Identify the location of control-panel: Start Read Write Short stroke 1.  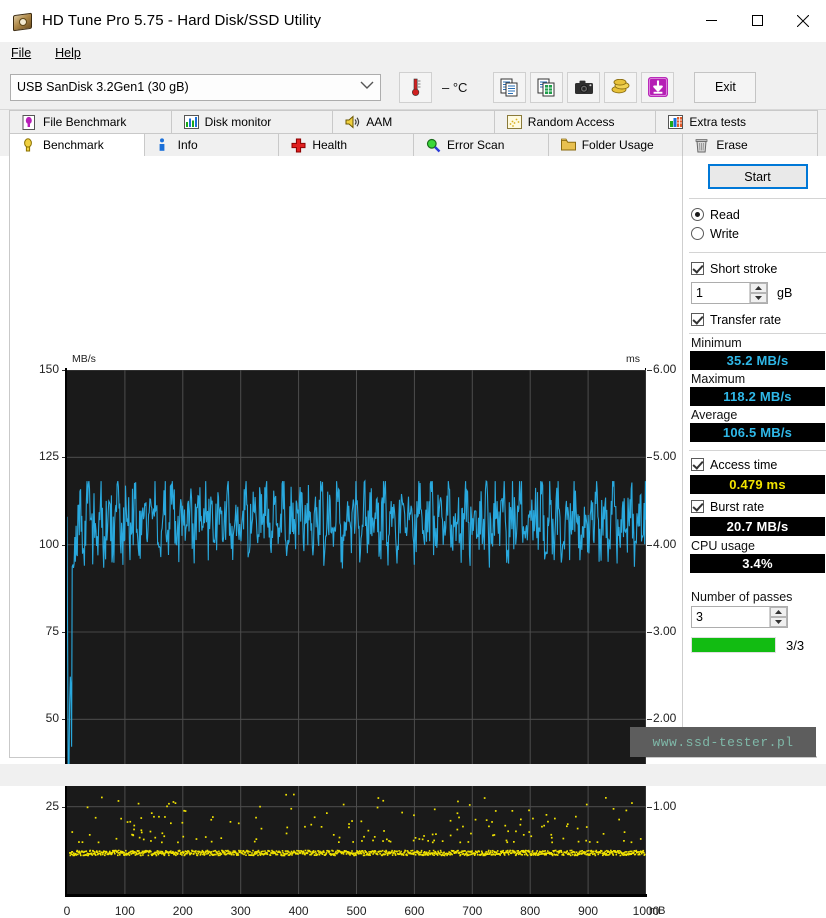
(754, 456).